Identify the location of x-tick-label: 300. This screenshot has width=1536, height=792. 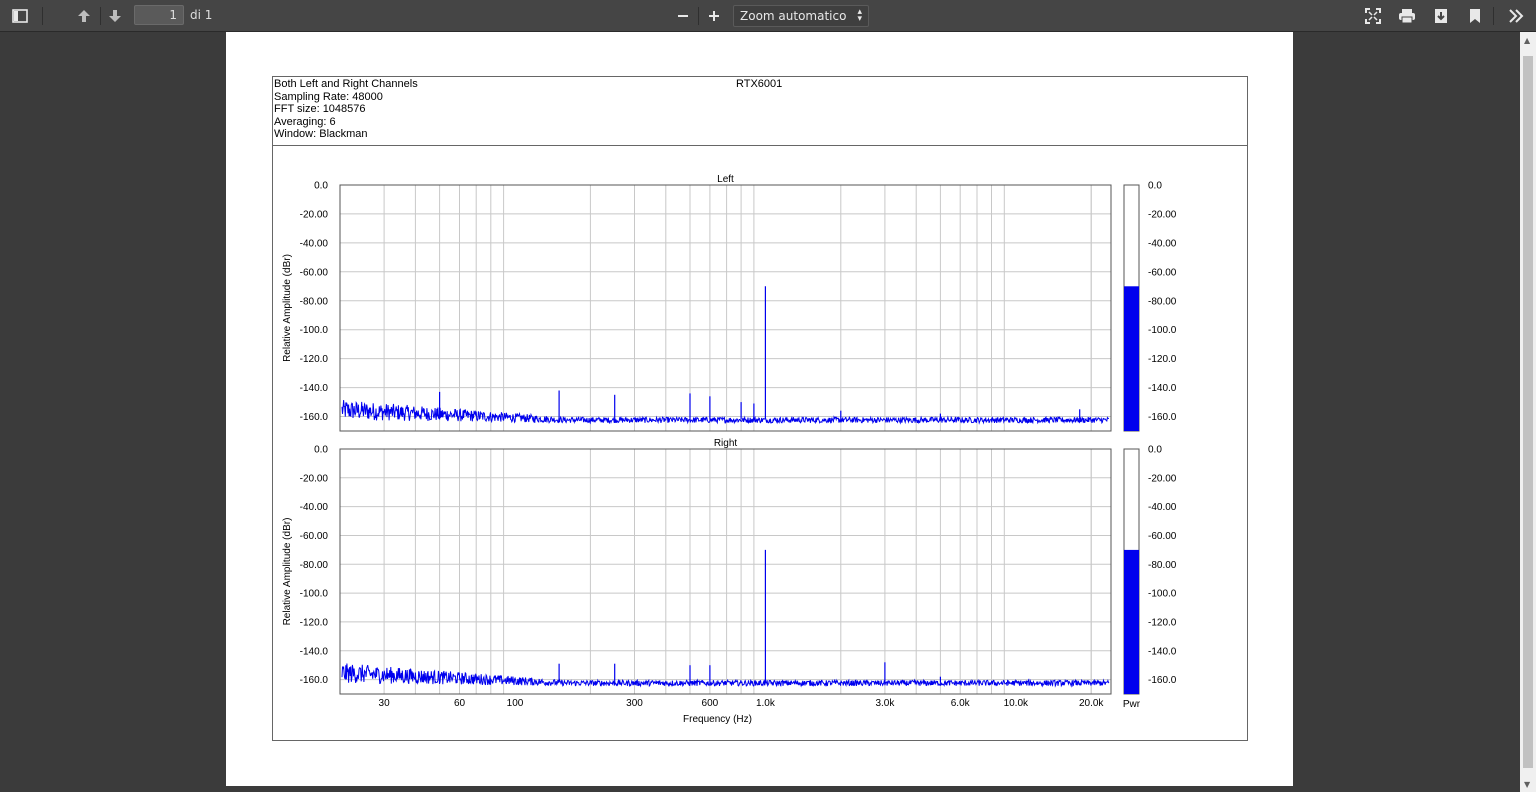
(634, 703).